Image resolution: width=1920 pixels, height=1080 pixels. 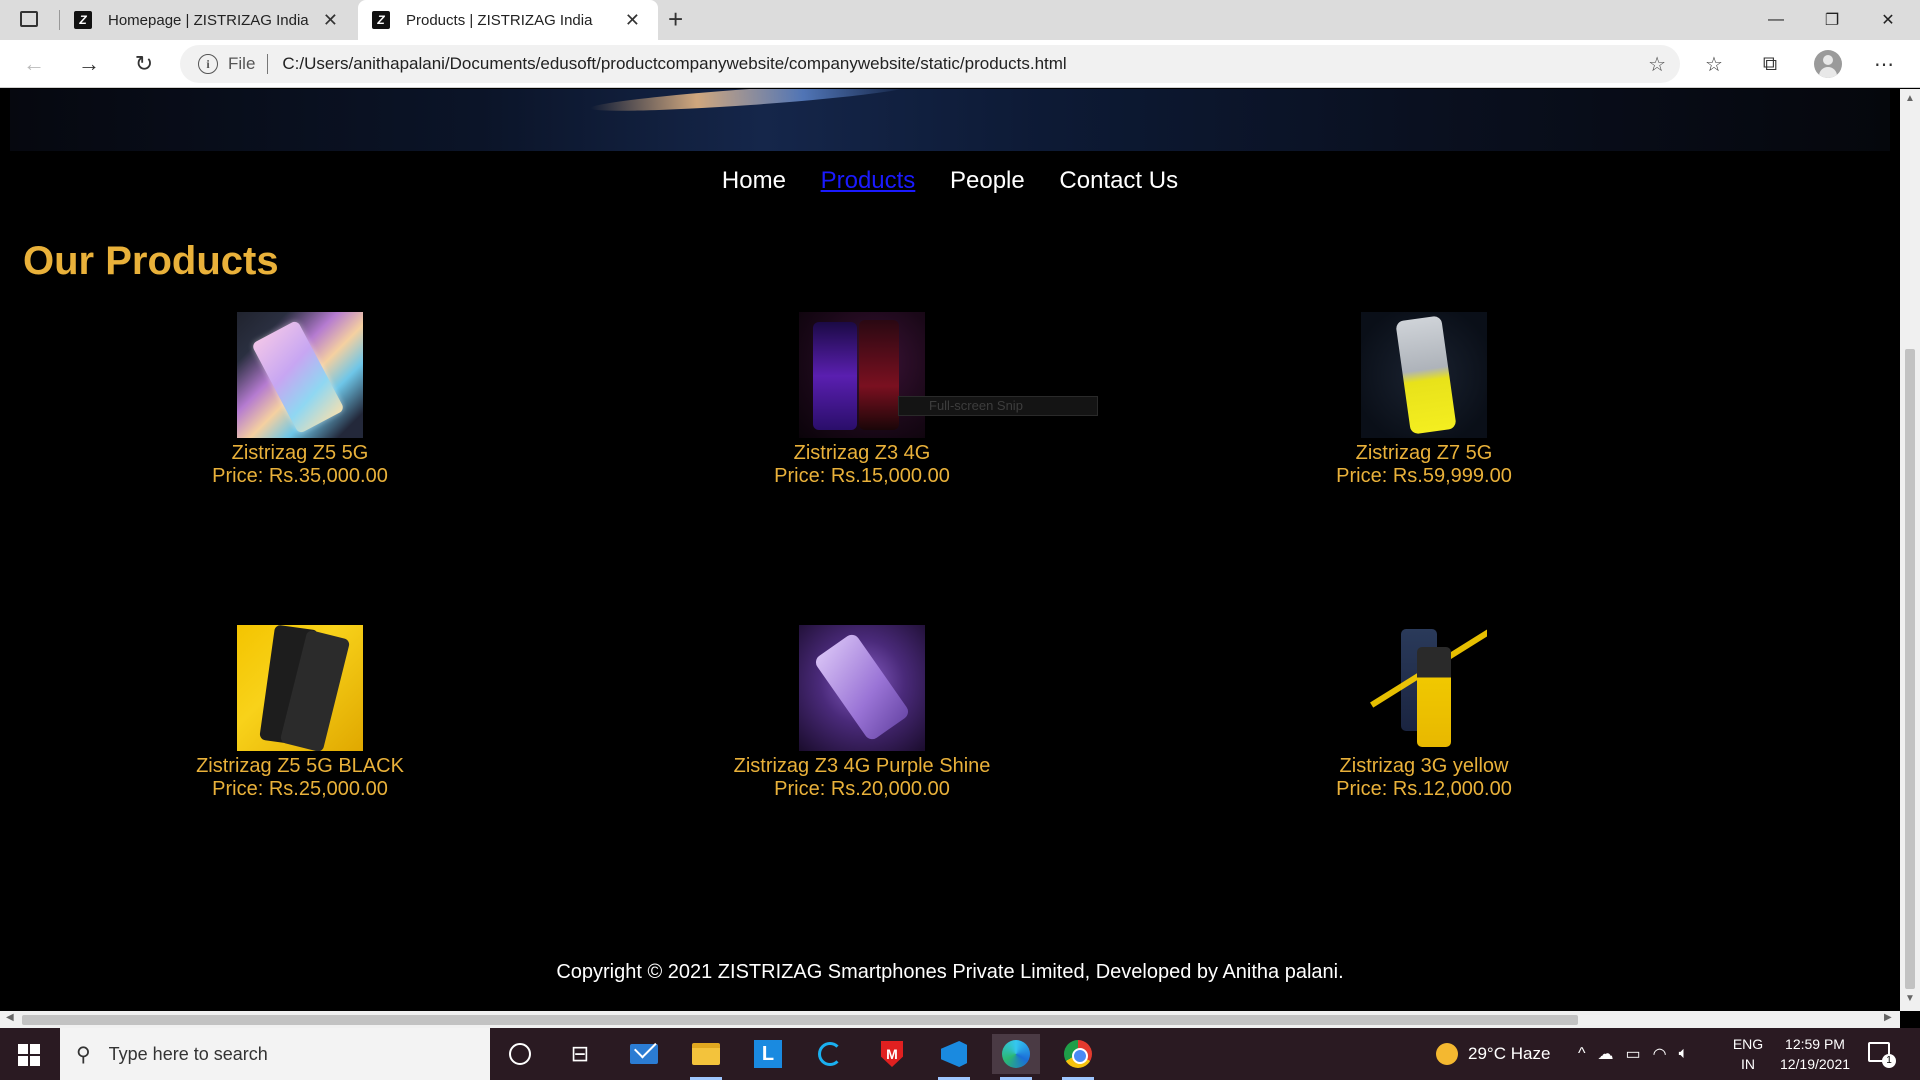 I want to click on product-name: Zistrizag Z5 5G BLACK, so click(x=300, y=766).